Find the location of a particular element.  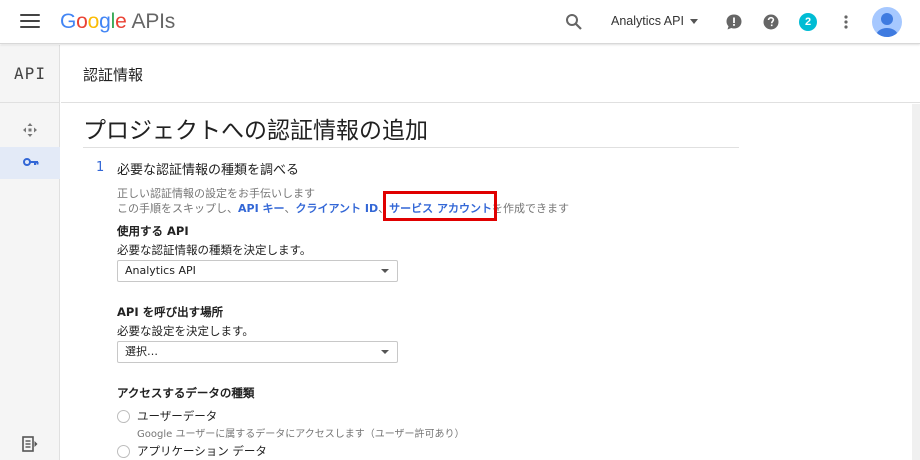

sidebar-item-credentials is located at coordinates (30, 163).